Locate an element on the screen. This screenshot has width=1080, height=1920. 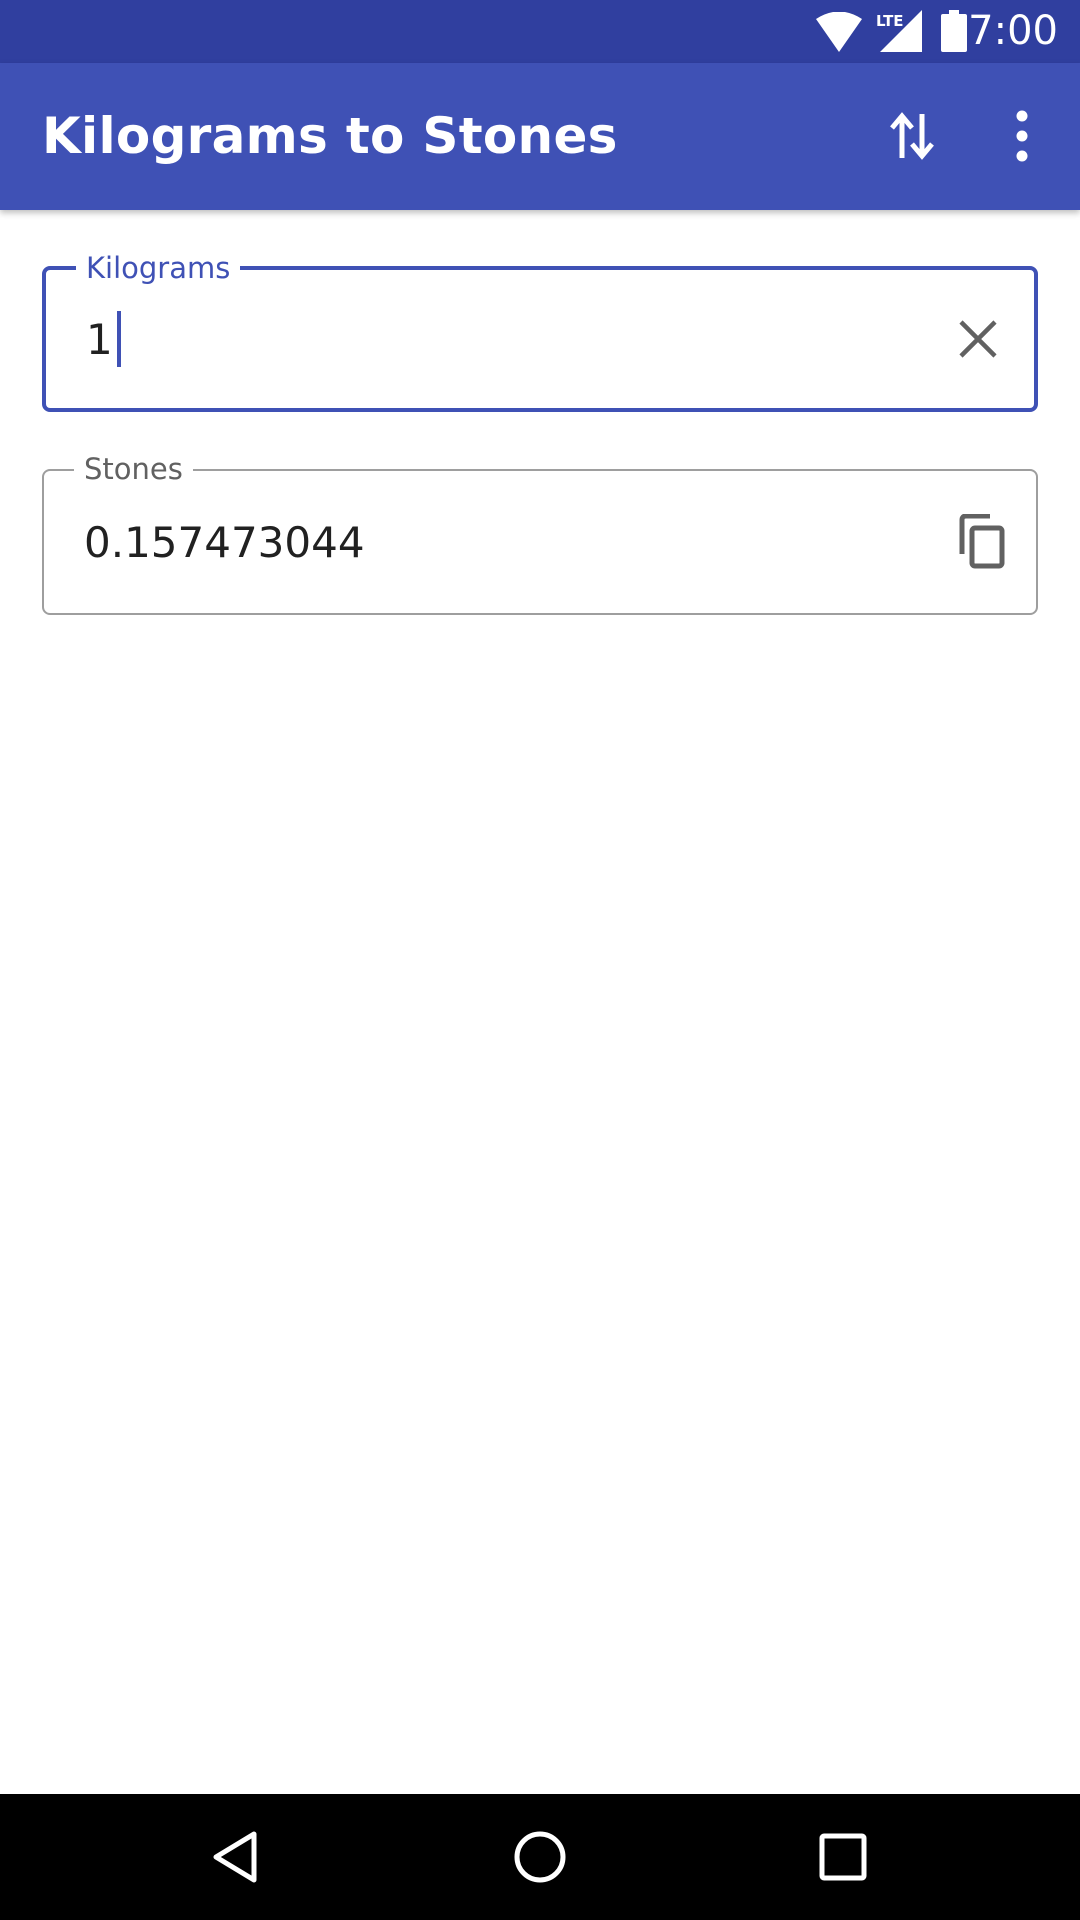
more-options-icon is located at coordinates (1022, 136).